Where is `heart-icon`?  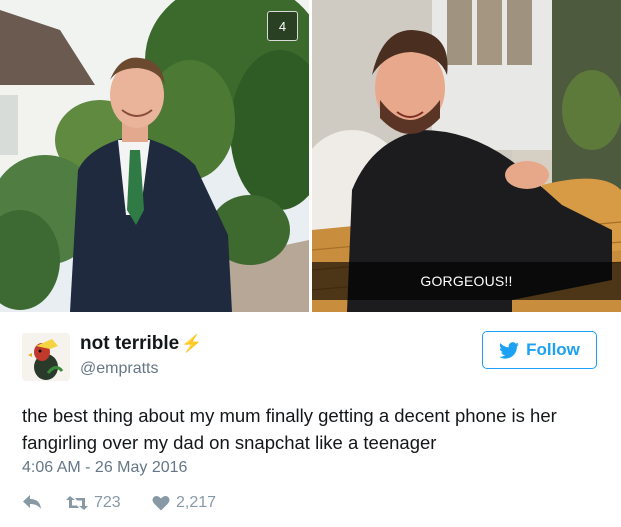
heart-icon is located at coordinates (161, 503).